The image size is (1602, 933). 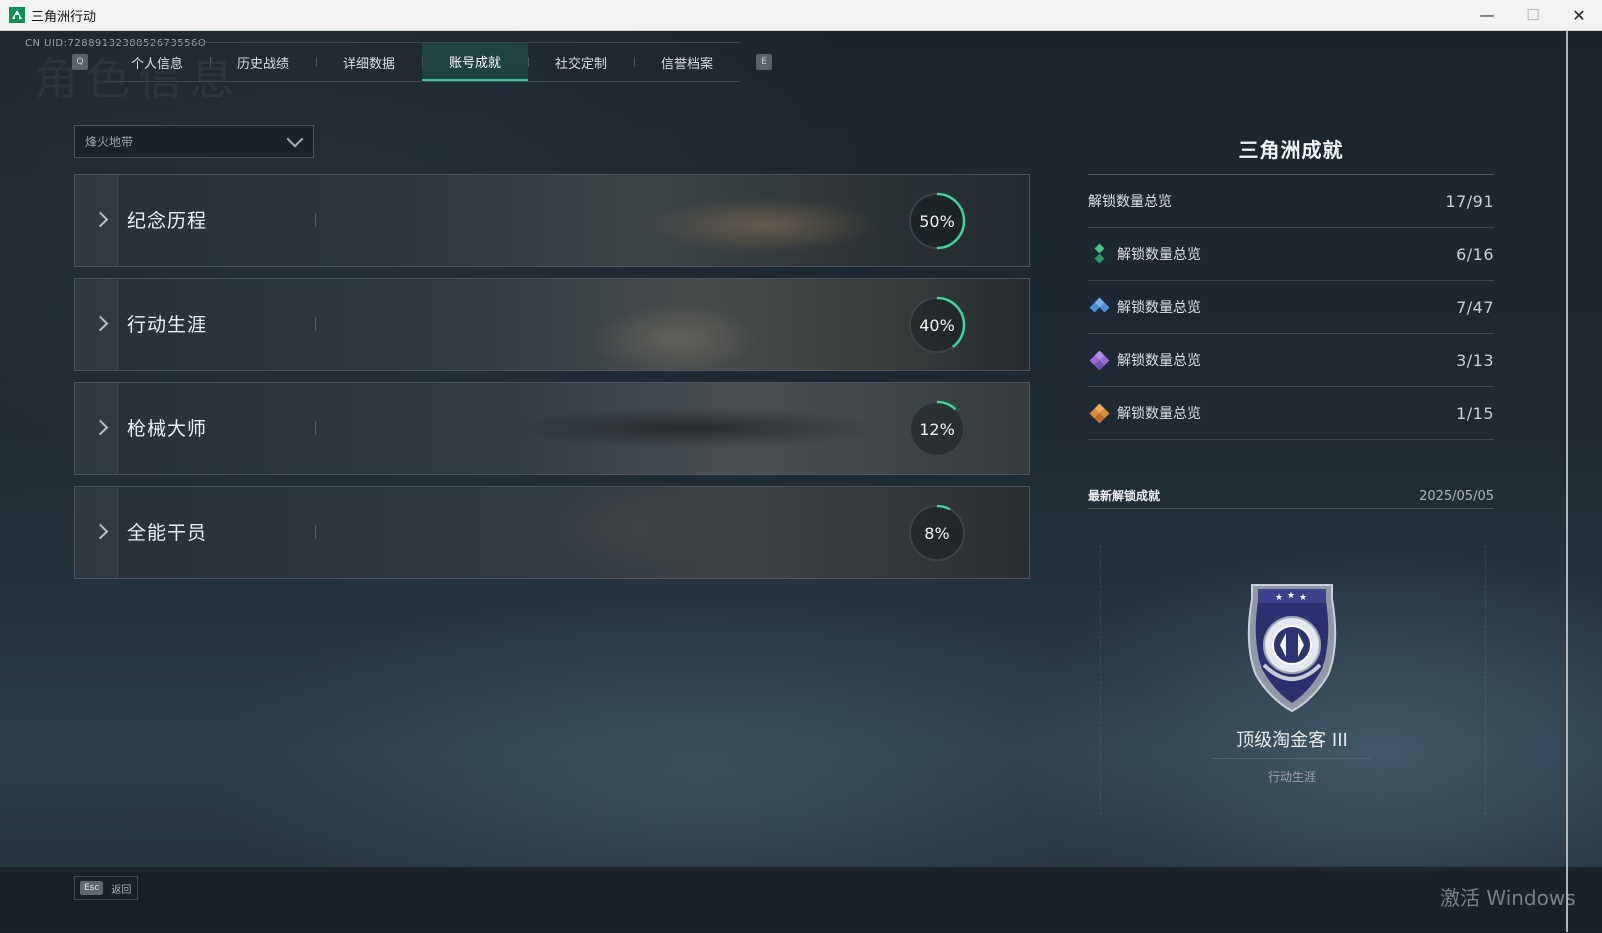 What do you see at coordinates (17, 15) in the screenshot?
I see `app-logo-icon` at bounding box center [17, 15].